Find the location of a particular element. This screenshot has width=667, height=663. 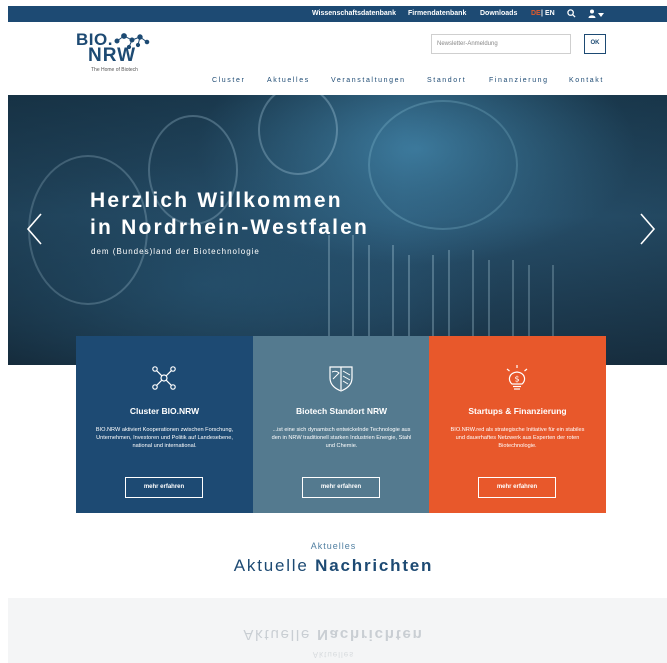

reflection-light: Aktuelle is located at coordinates (277, 634).